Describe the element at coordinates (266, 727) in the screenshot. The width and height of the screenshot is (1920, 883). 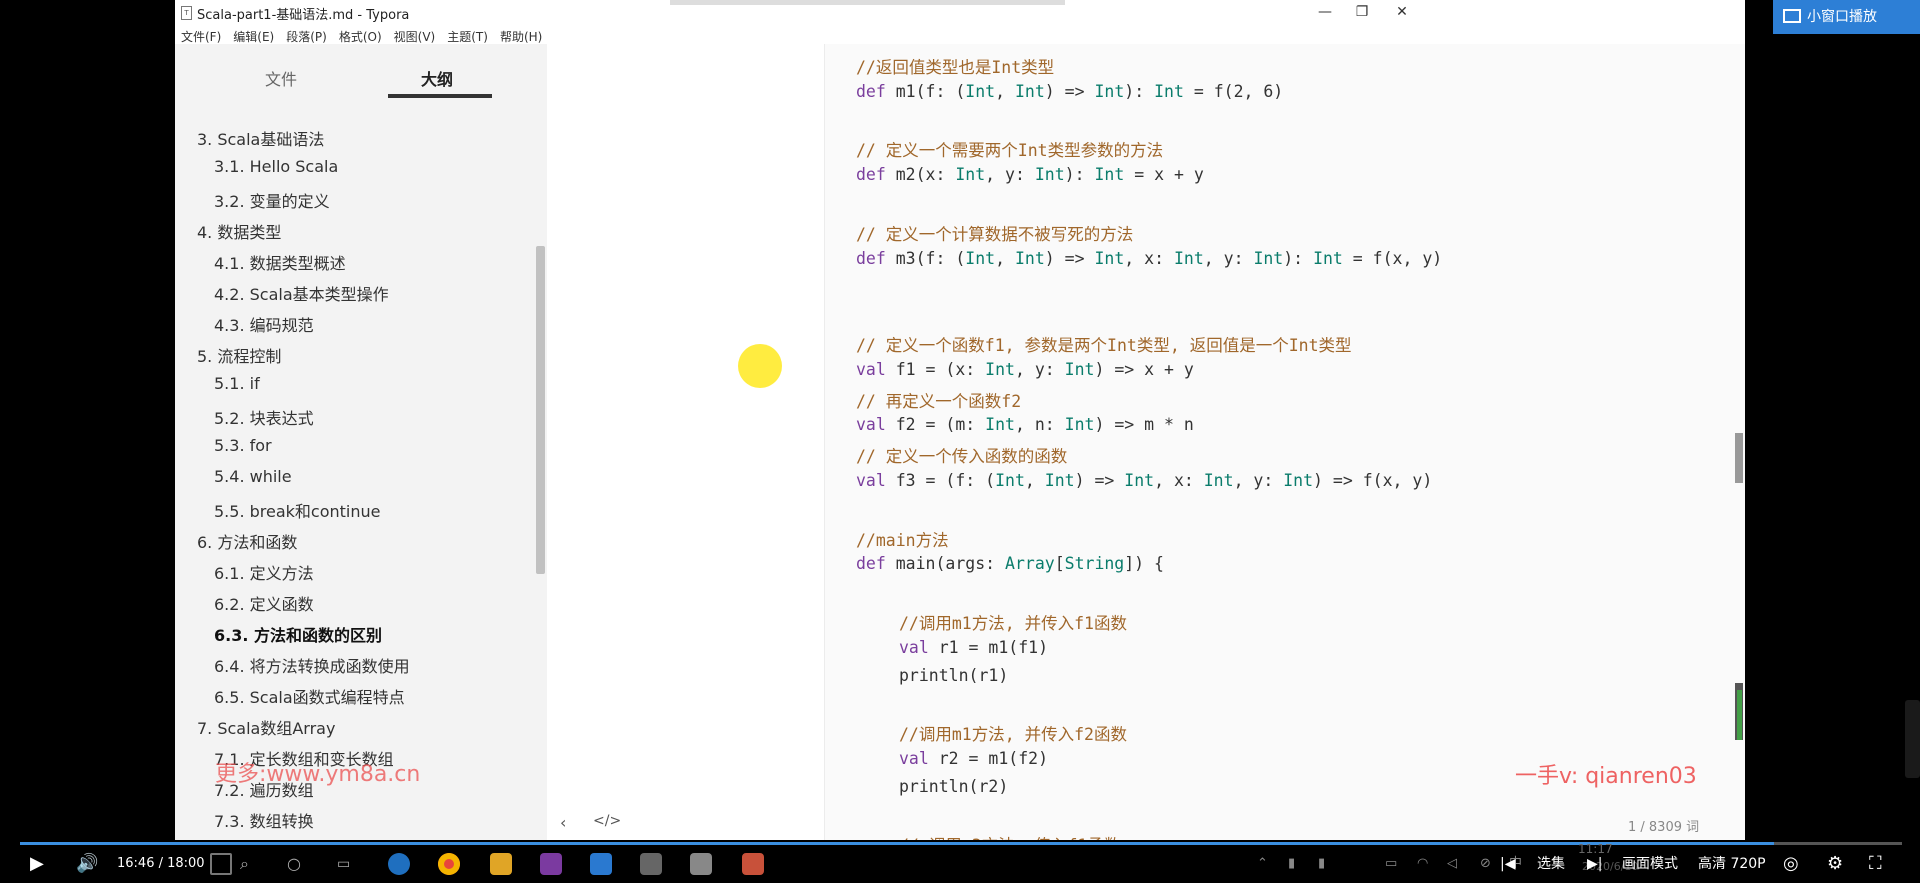
I see `outline-item: 7. Scala数组Array` at that location.